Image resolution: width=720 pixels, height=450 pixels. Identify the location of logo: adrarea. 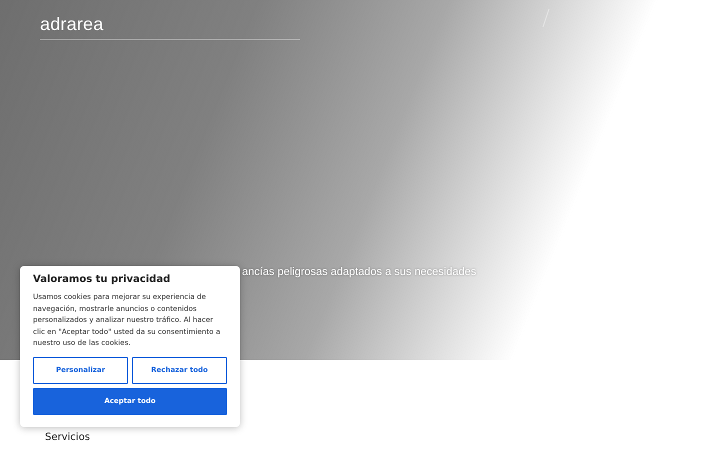
(72, 24).